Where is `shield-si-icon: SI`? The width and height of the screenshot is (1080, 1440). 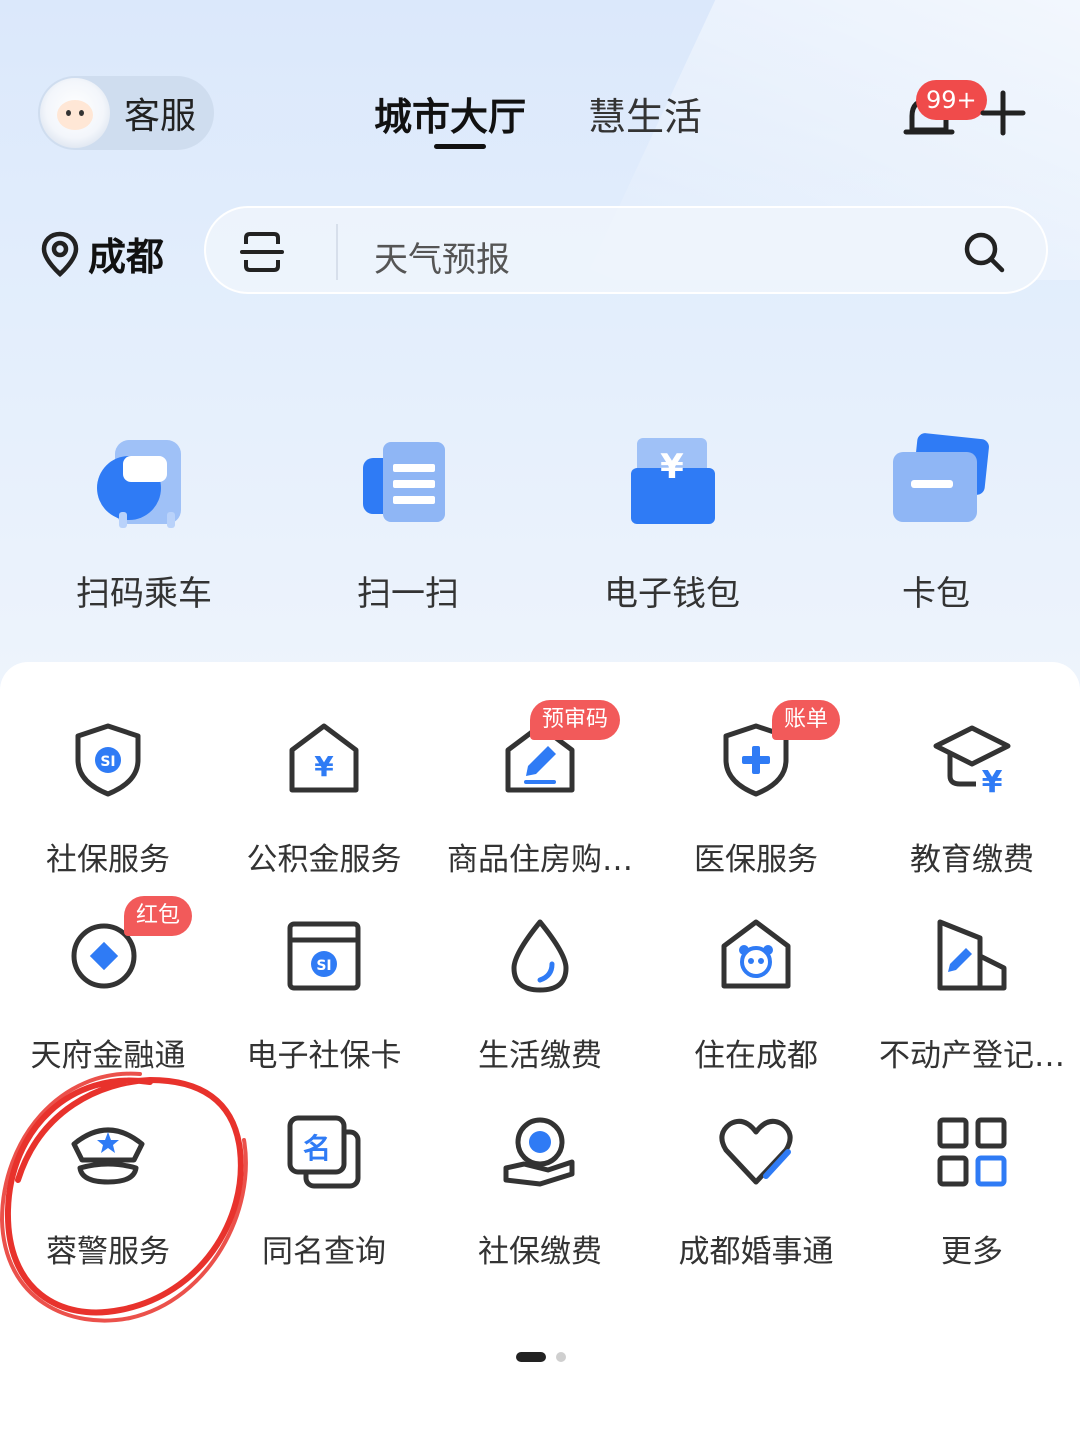
shield-si-icon: SI is located at coordinates (108, 760).